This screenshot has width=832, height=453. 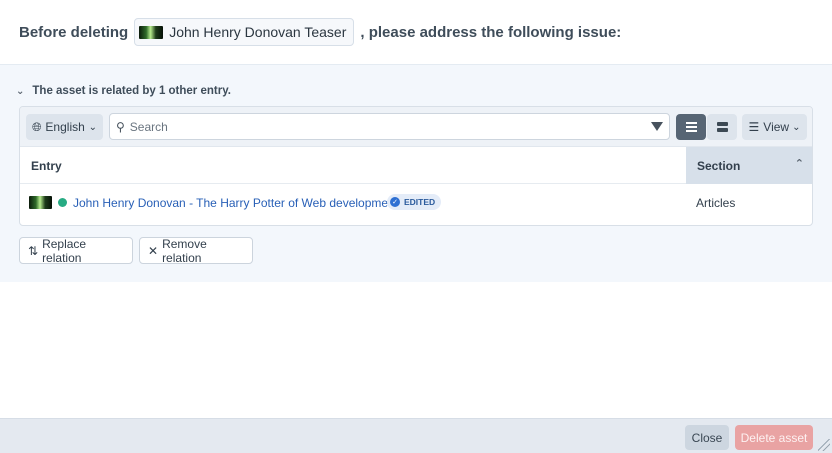 I want to click on edited-badge: ✓ EDITED, so click(x=414, y=202).